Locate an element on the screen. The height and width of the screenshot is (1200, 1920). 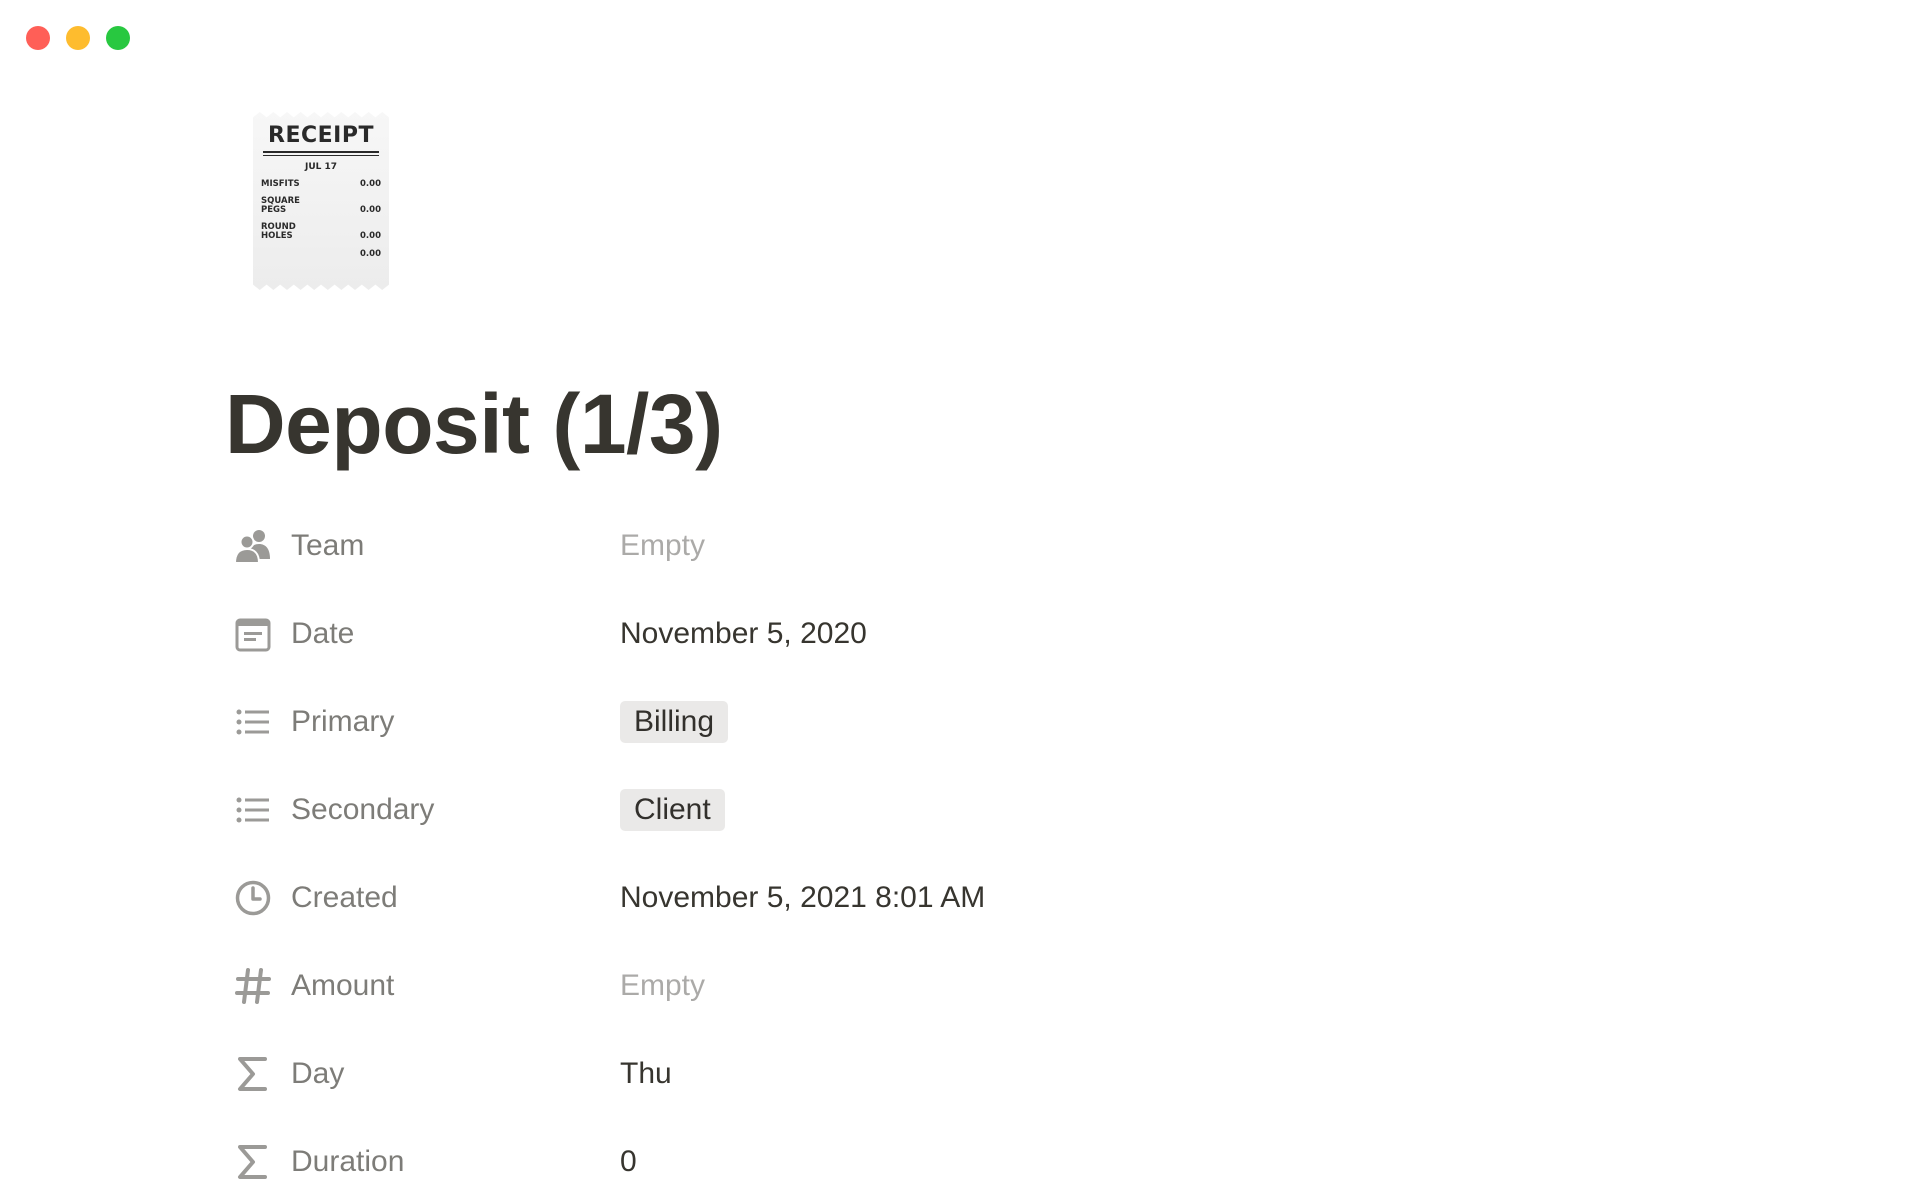
close-window-button is located at coordinates (38, 38).